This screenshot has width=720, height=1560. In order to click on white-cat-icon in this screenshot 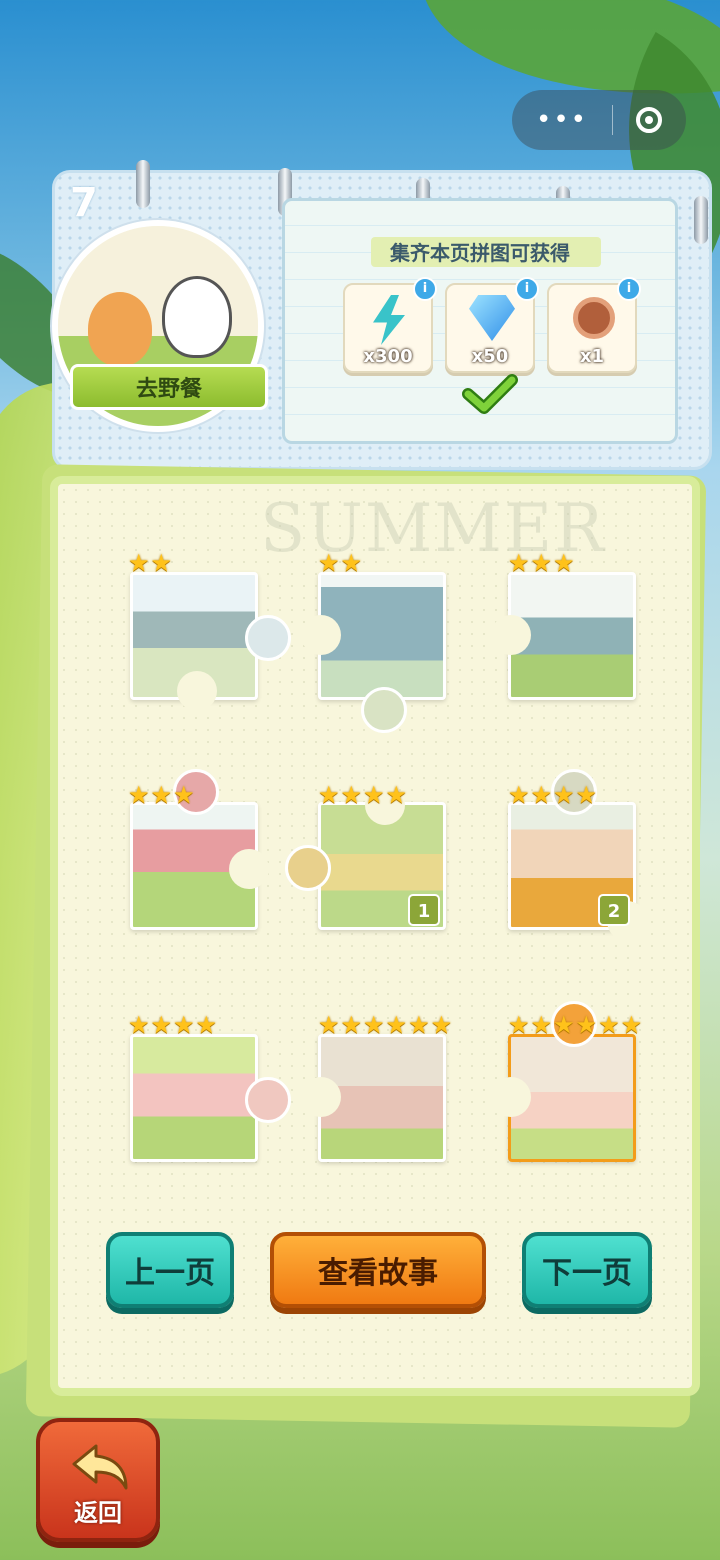, I will do `click(197, 317)`.